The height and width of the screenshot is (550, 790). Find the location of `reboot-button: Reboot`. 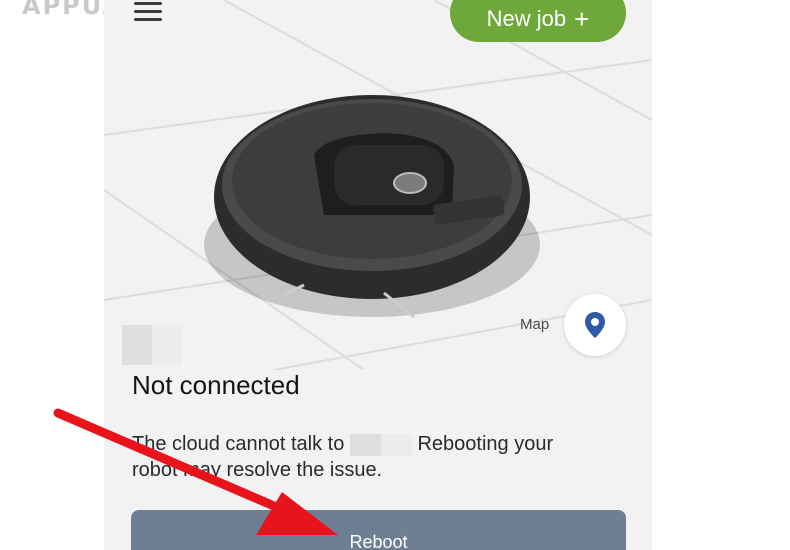

reboot-button: Reboot is located at coordinates (378, 530).